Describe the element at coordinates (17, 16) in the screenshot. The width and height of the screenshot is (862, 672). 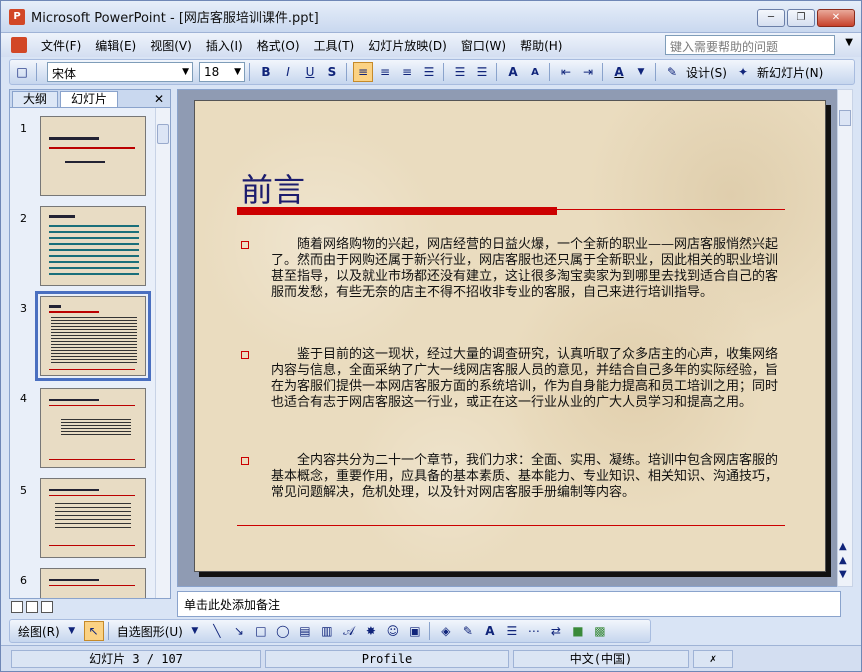
I see `powerpoint-icon: P` at that location.